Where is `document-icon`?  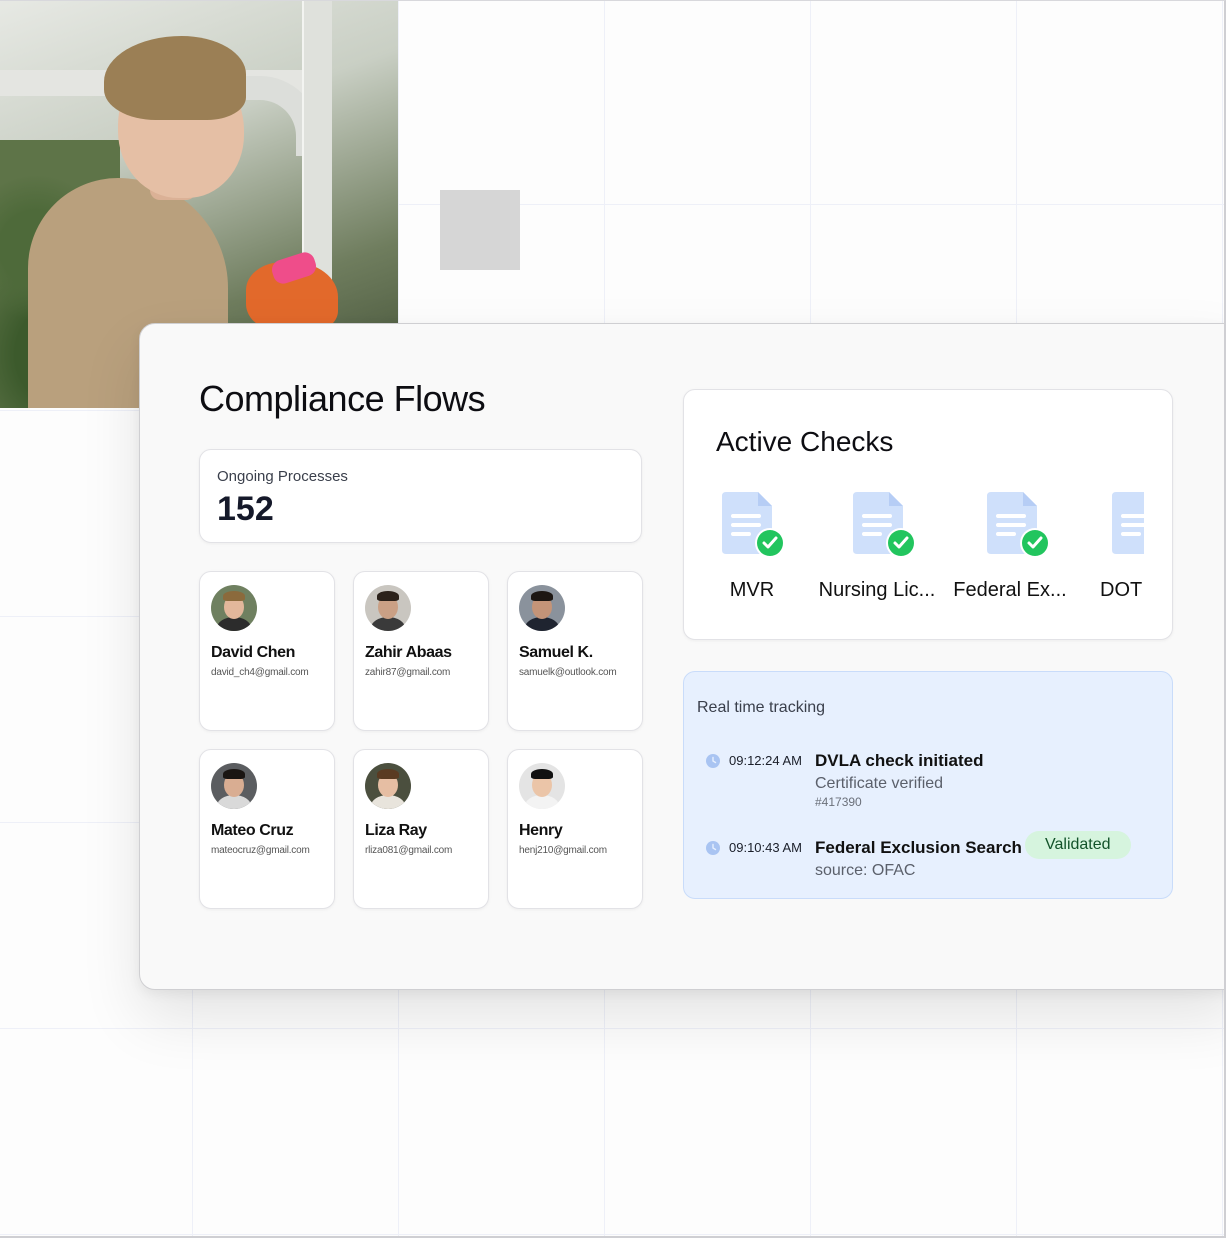 document-icon is located at coordinates (1128, 523).